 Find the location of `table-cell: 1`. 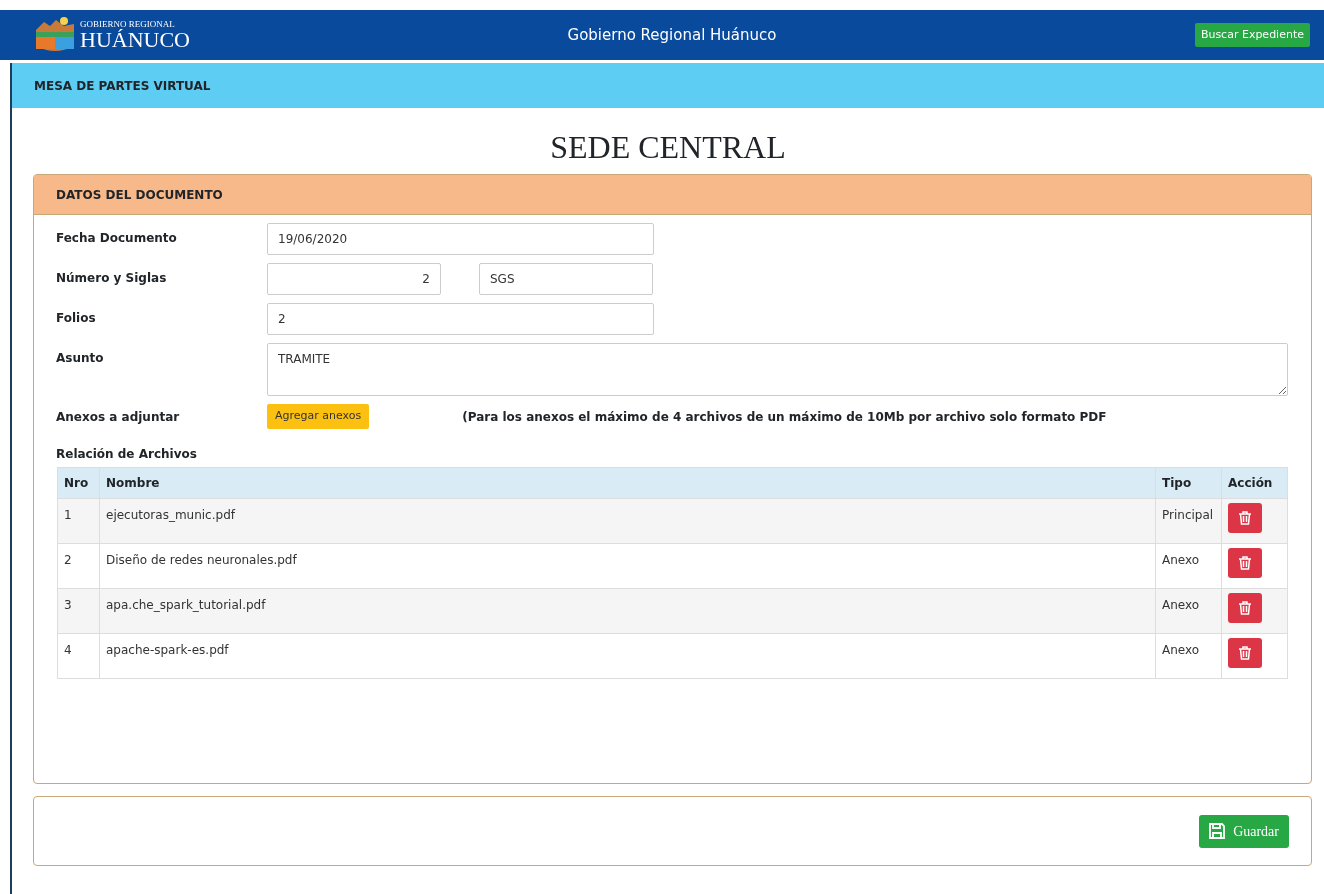

table-cell: 1 is located at coordinates (78, 521).